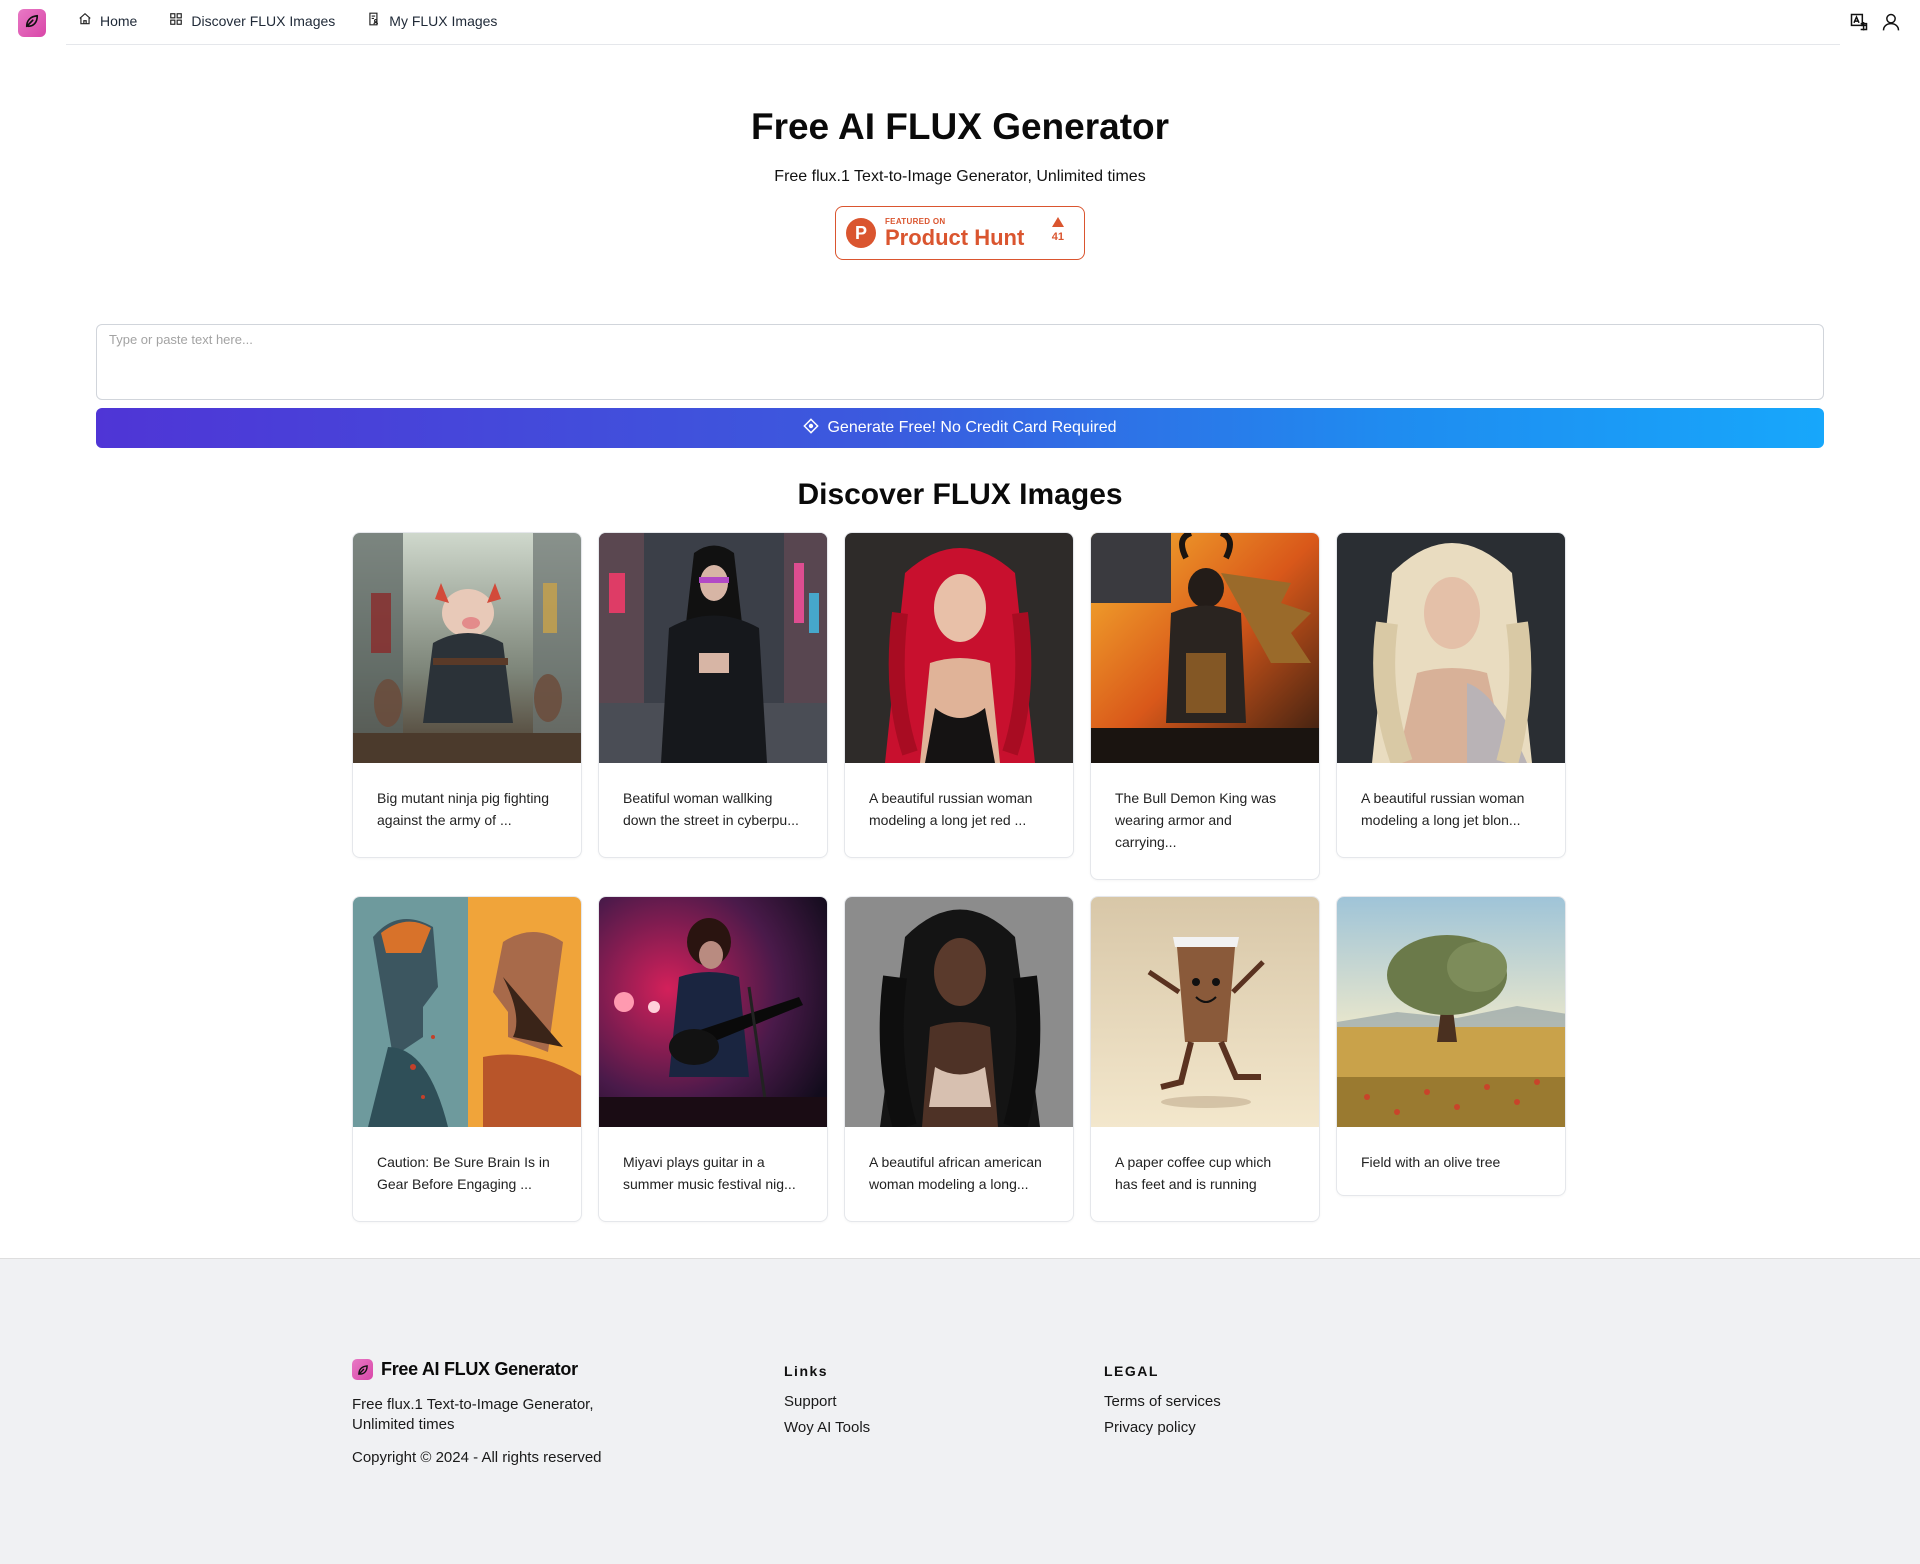 This screenshot has height=1564, width=1920. Describe the element at coordinates (960, 362) in the screenshot. I see `prompt-input` at that location.